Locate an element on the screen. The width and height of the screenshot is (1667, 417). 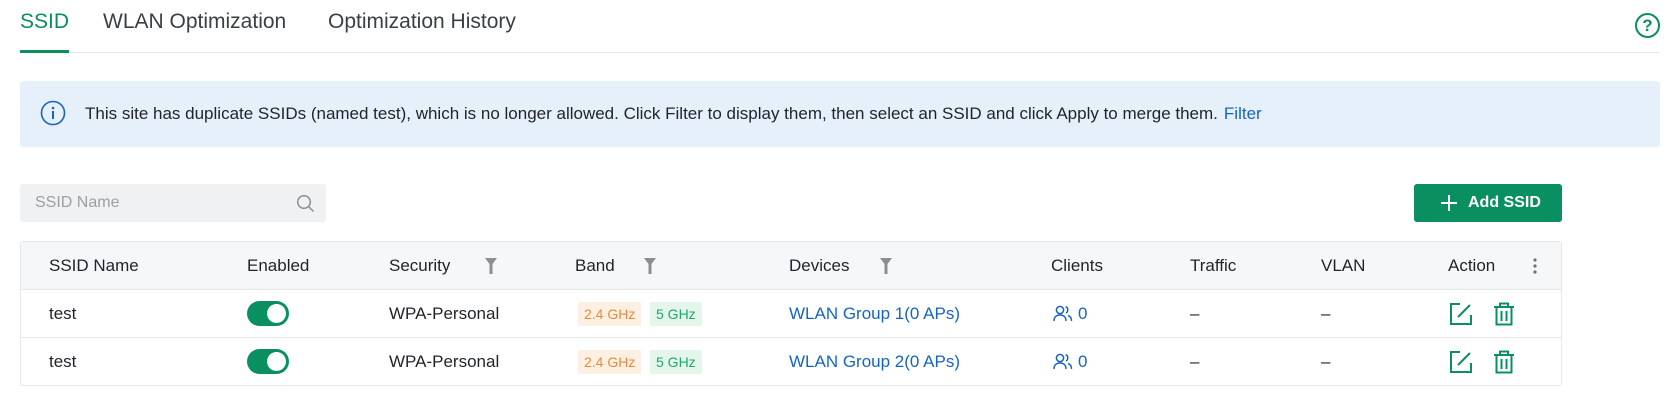
filter-link: Filter is located at coordinates (1243, 113).